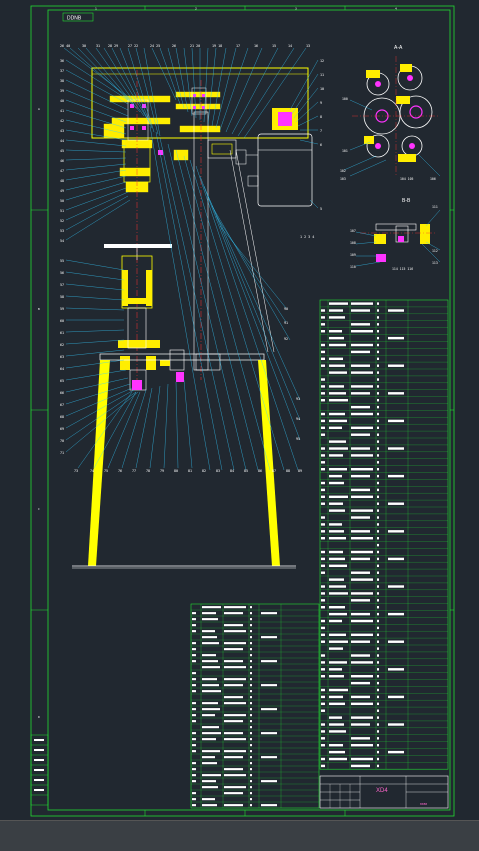 The image size is (479, 851). I want to click on svg-text: 68, so click(62, 417).